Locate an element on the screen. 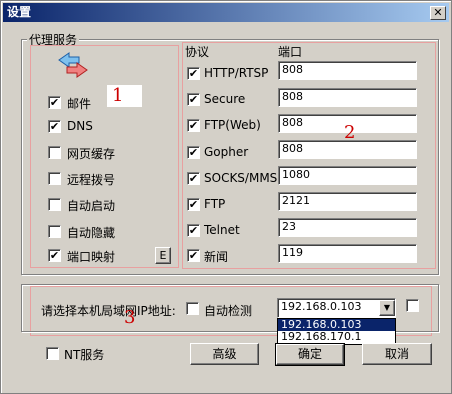  lan-ip-extra-checkbox is located at coordinates (412, 305).